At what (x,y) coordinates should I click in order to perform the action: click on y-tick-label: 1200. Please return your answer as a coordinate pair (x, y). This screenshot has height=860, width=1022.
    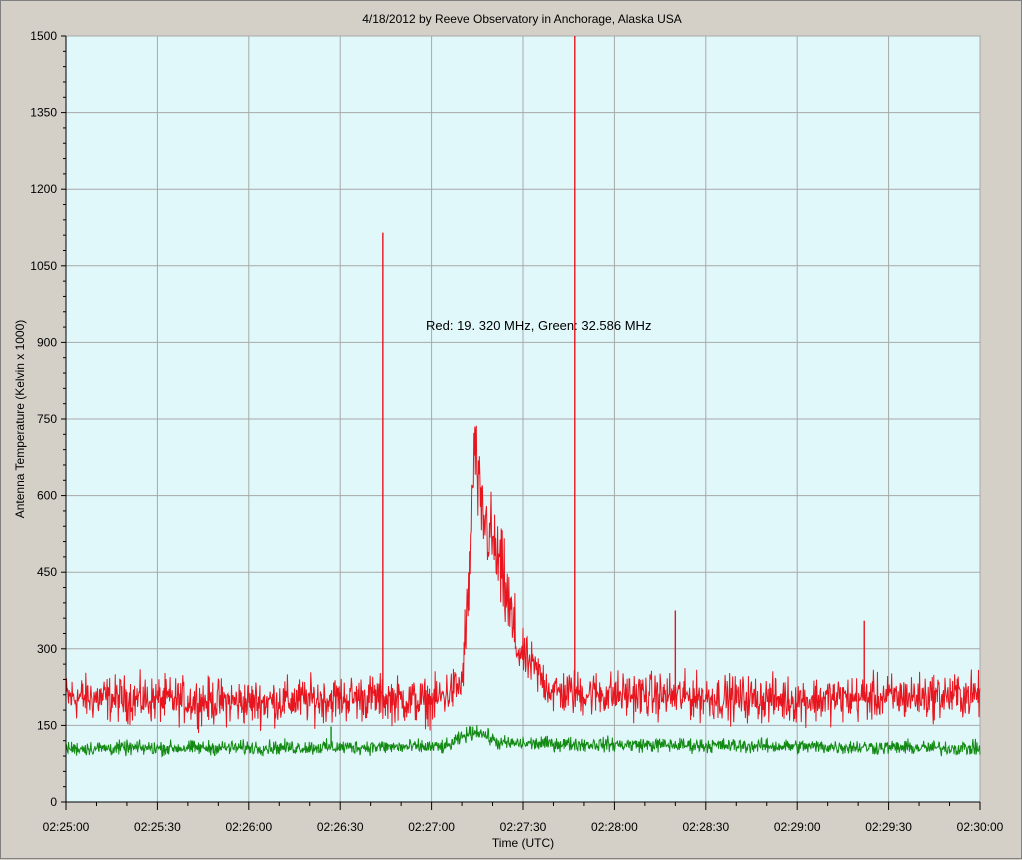
    Looking at the image, I should click on (43, 189).